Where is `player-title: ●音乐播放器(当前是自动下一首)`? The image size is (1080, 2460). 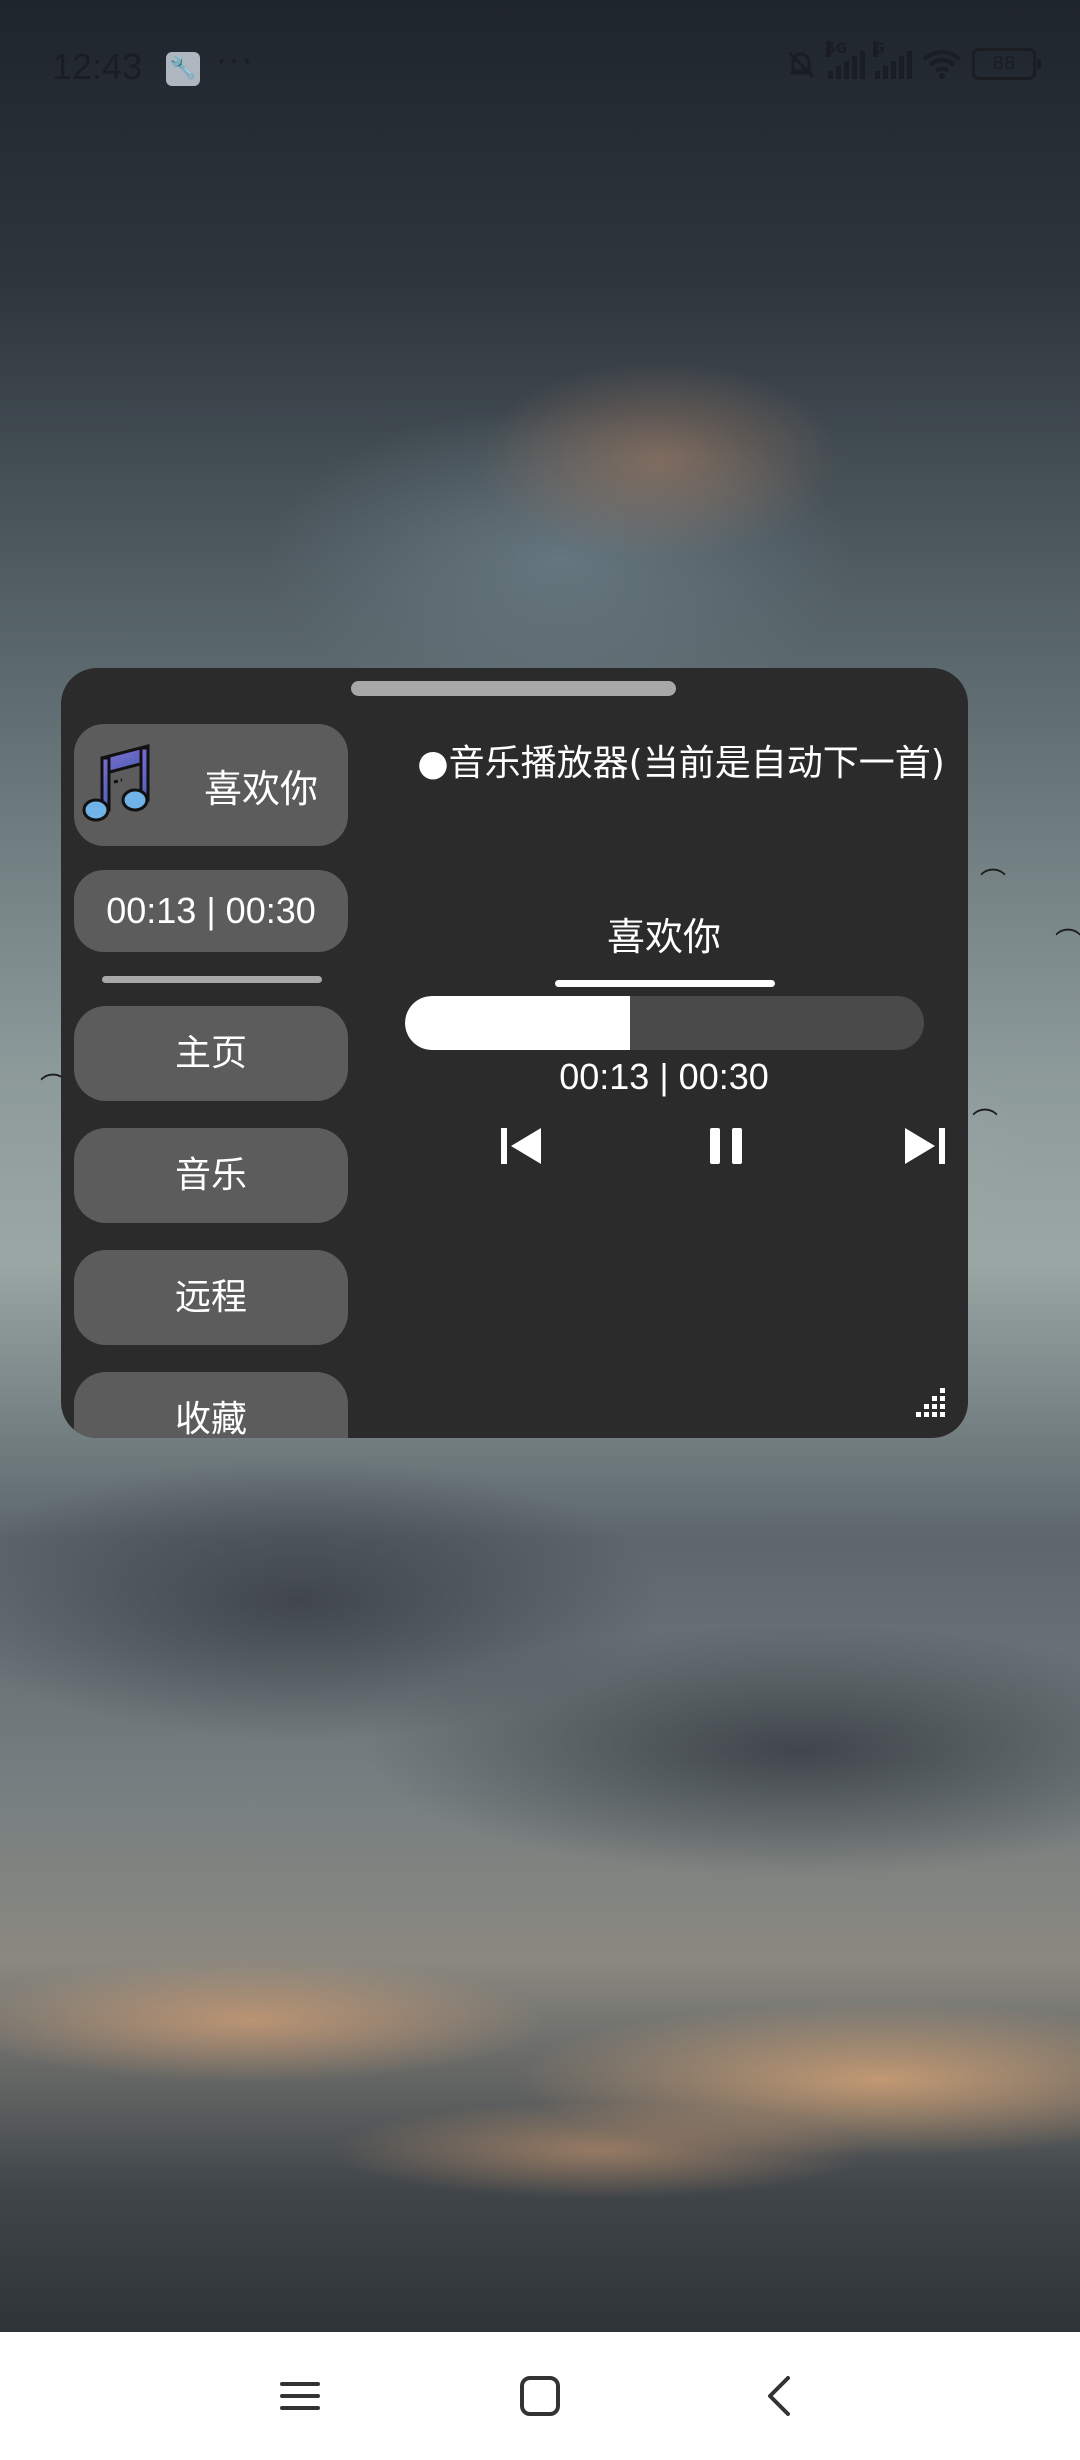 player-title: ●音乐播放器(当前是自动下一首) is located at coordinates (681, 763).